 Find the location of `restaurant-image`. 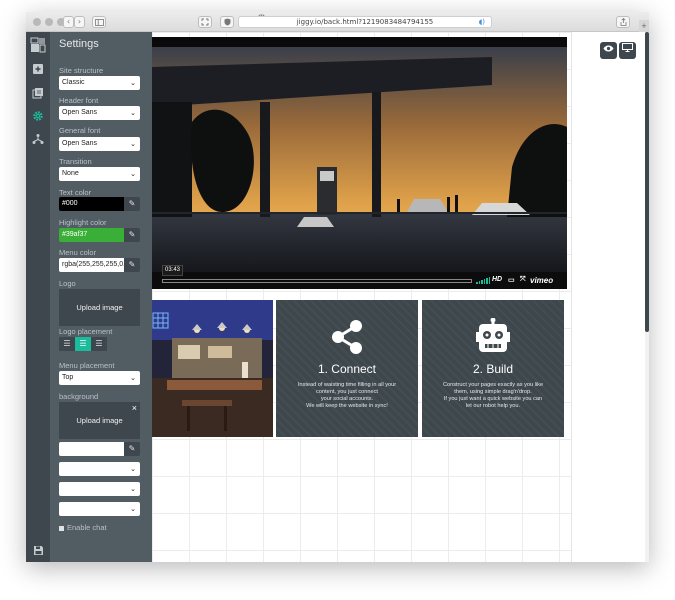

restaurant-image is located at coordinates (212, 368).